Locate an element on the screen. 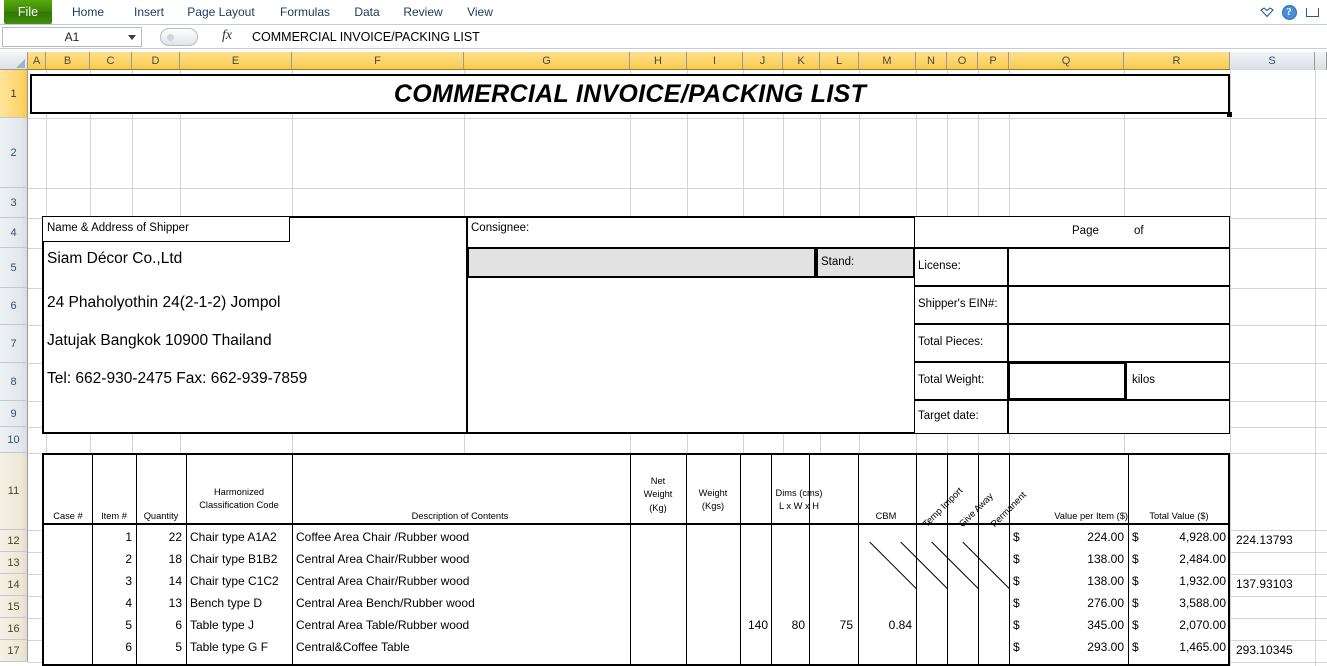 The image size is (1327, 666). row-header-5: 5 is located at coordinates (14, 268).